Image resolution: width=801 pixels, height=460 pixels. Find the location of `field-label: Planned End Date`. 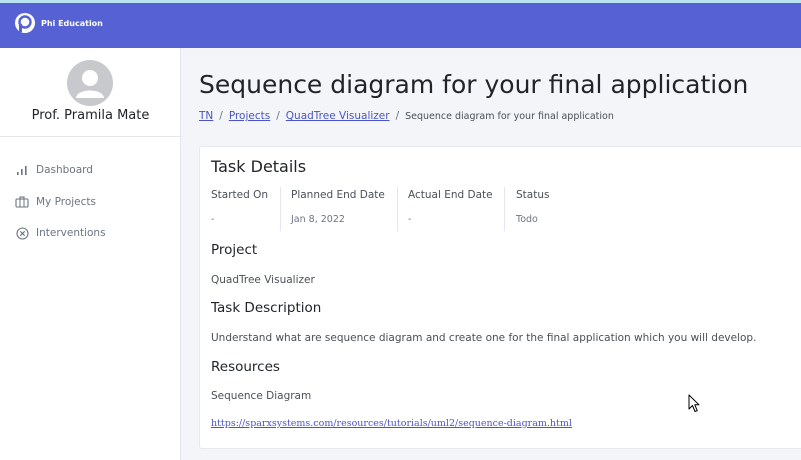

field-label: Planned End Date is located at coordinates (338, 195).